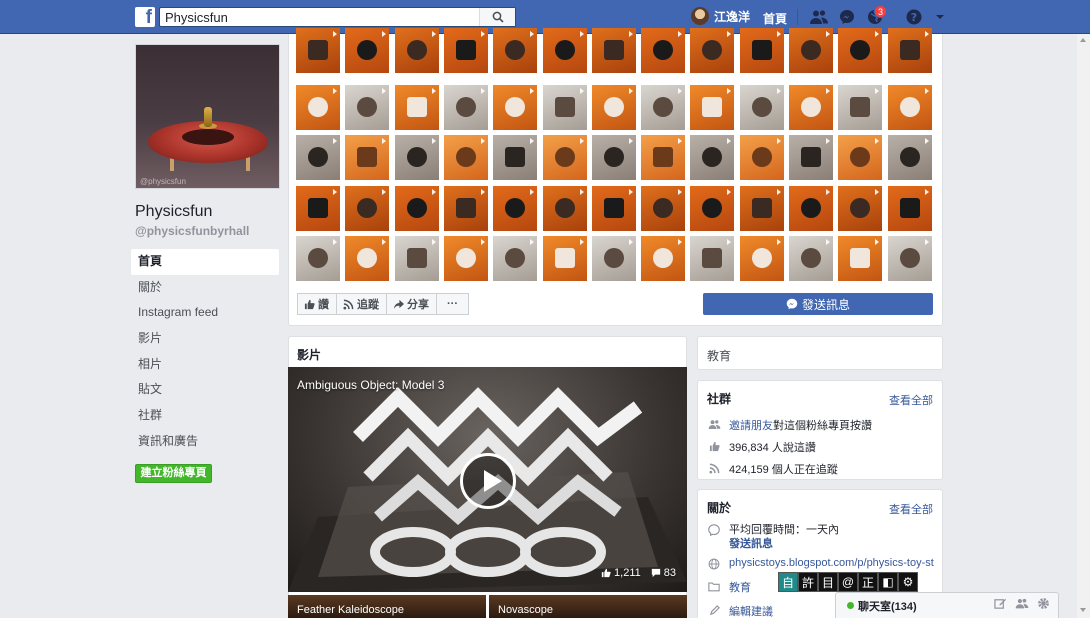  Describe the element at coordinates (411, 304) in the screenshot. I see `share-button: 分享` at that location.